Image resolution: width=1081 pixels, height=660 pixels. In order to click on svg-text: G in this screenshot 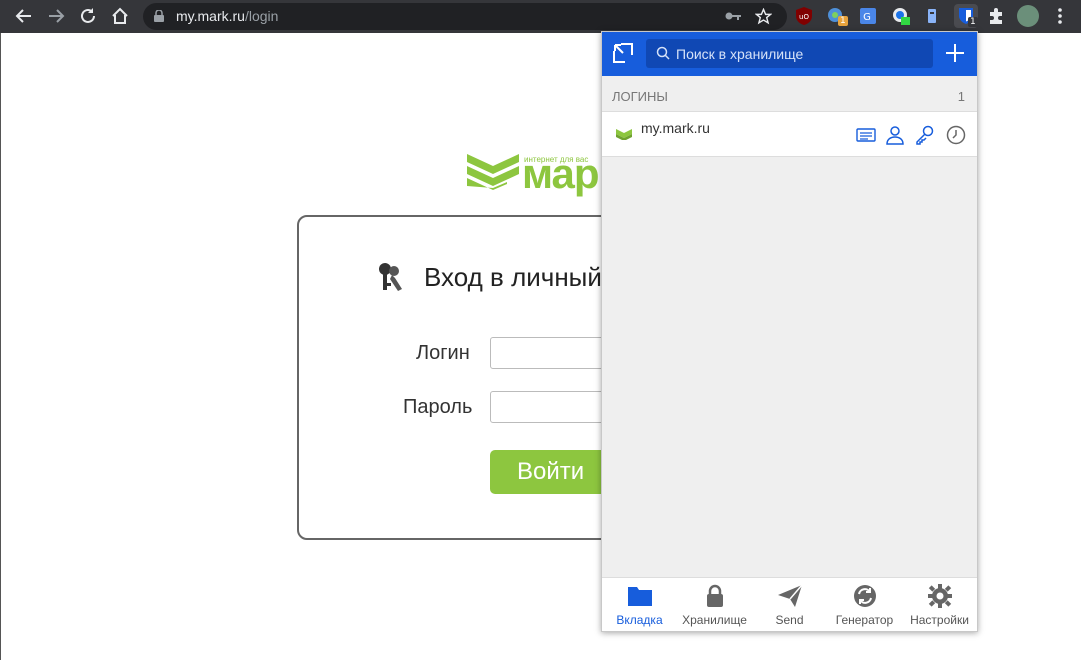, I will do `click(867, 17)`.